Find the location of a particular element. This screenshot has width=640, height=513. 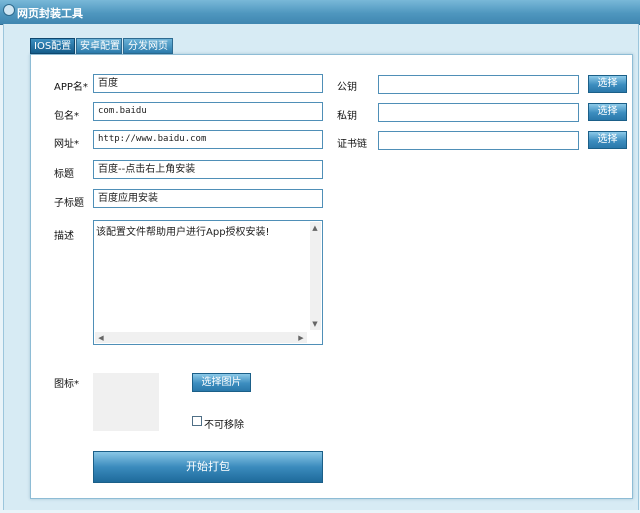

package-name-label: 包名* is located at coordinates (66, 116).